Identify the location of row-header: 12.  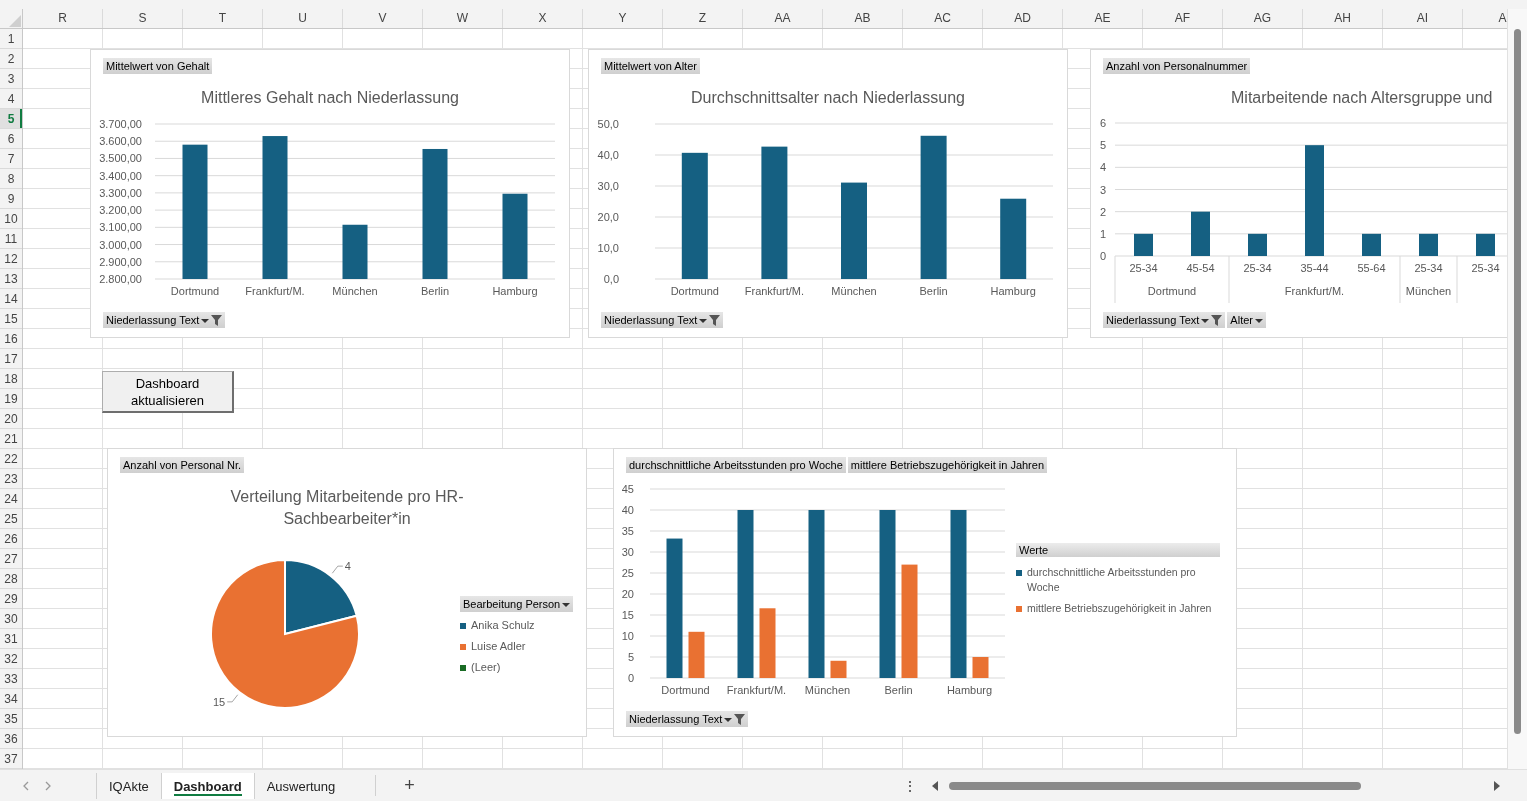
(11, 259).